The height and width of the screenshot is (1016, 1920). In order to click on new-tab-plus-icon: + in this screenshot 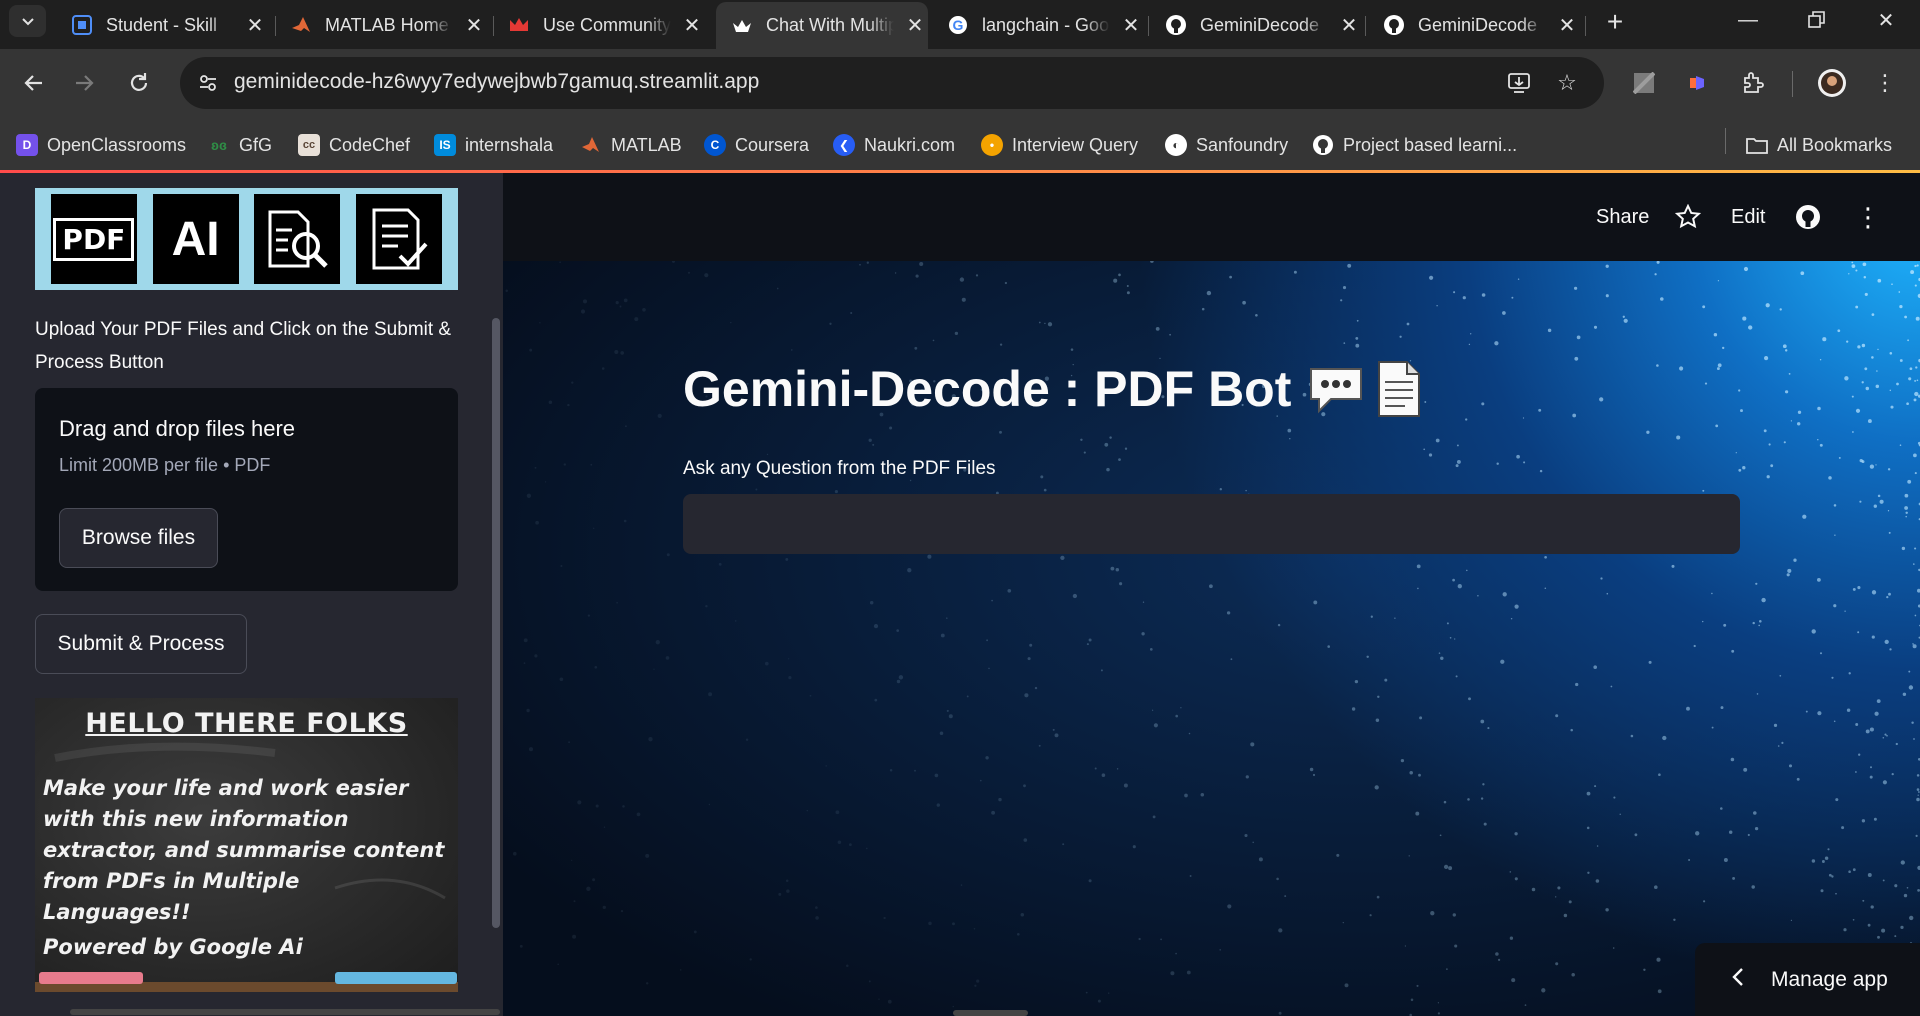, I will do `click(1615, 22)`.